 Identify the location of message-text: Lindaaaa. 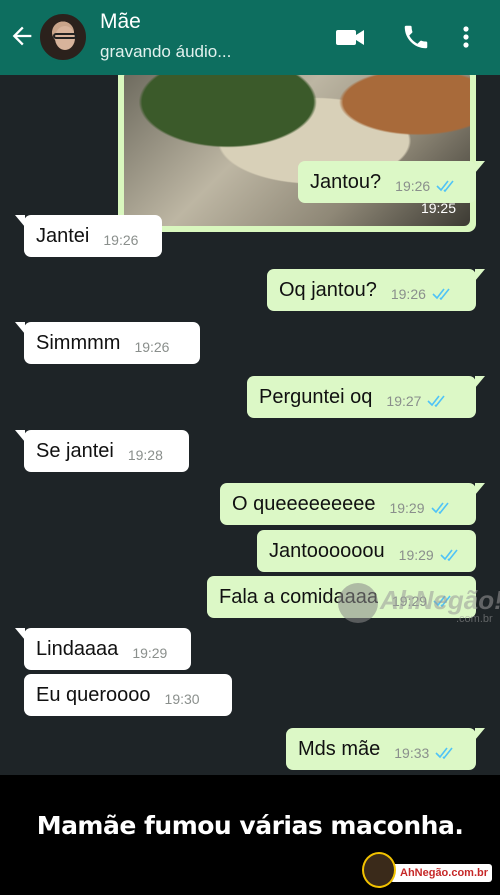
(77, 648).